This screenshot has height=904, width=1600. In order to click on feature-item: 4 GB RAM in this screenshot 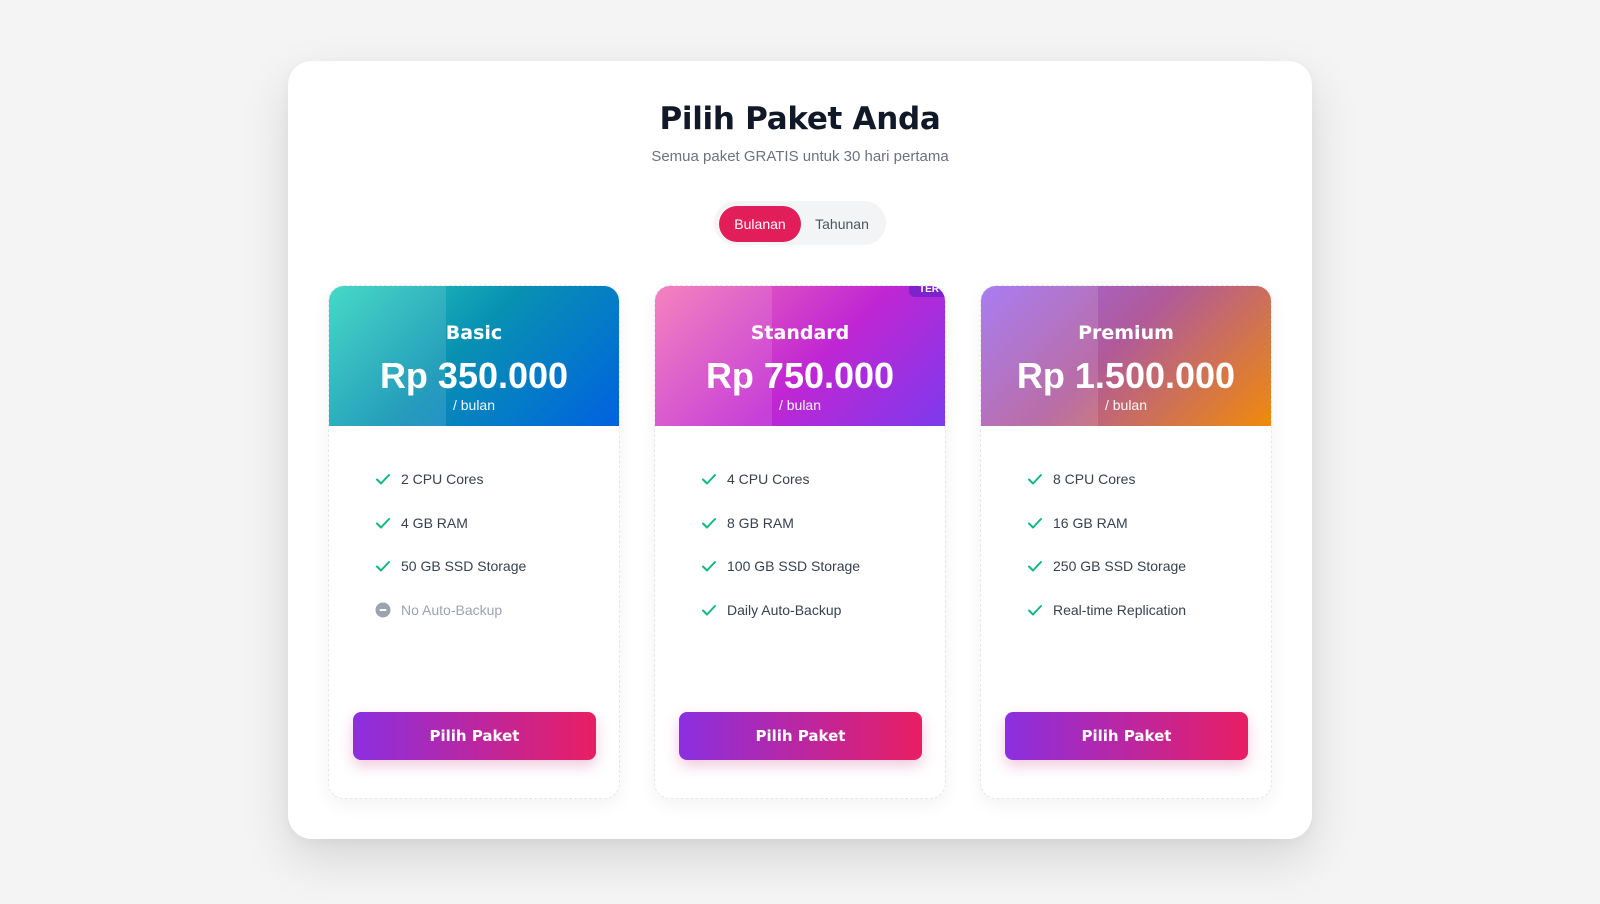, I will do `click(450, 523)`.